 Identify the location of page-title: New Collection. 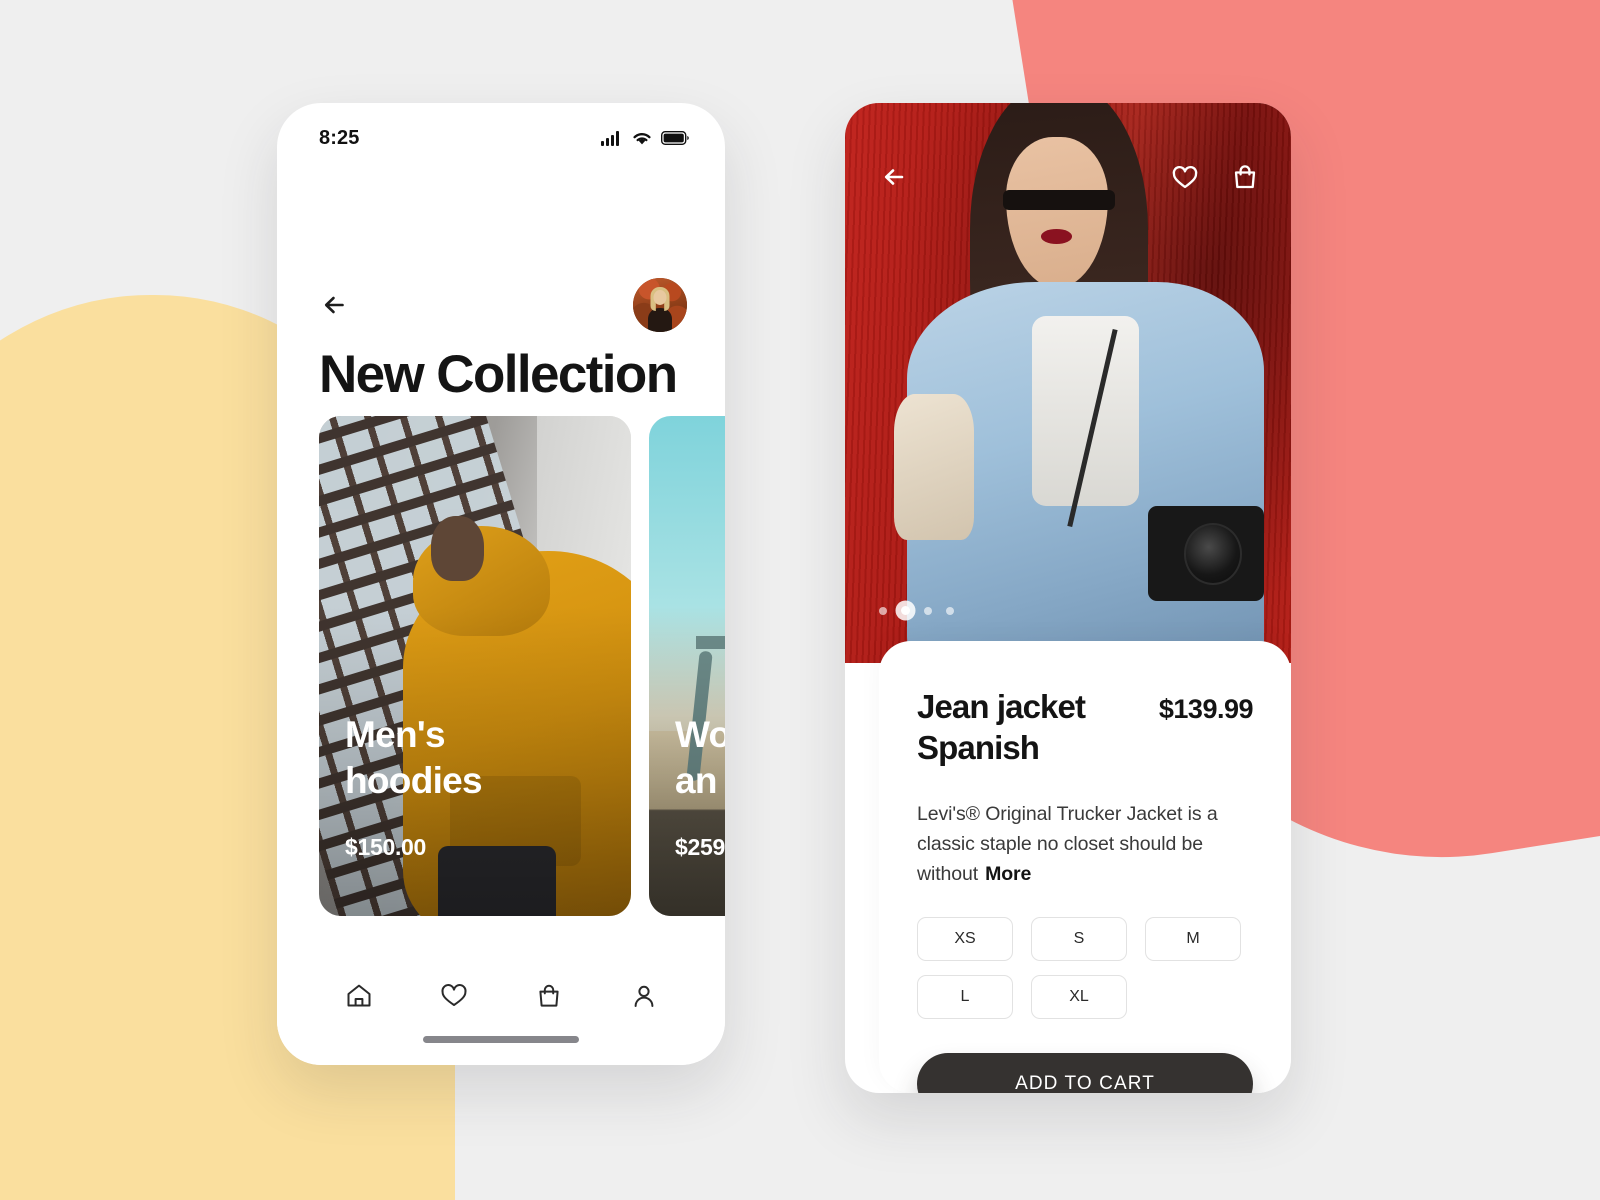
(498, 374).